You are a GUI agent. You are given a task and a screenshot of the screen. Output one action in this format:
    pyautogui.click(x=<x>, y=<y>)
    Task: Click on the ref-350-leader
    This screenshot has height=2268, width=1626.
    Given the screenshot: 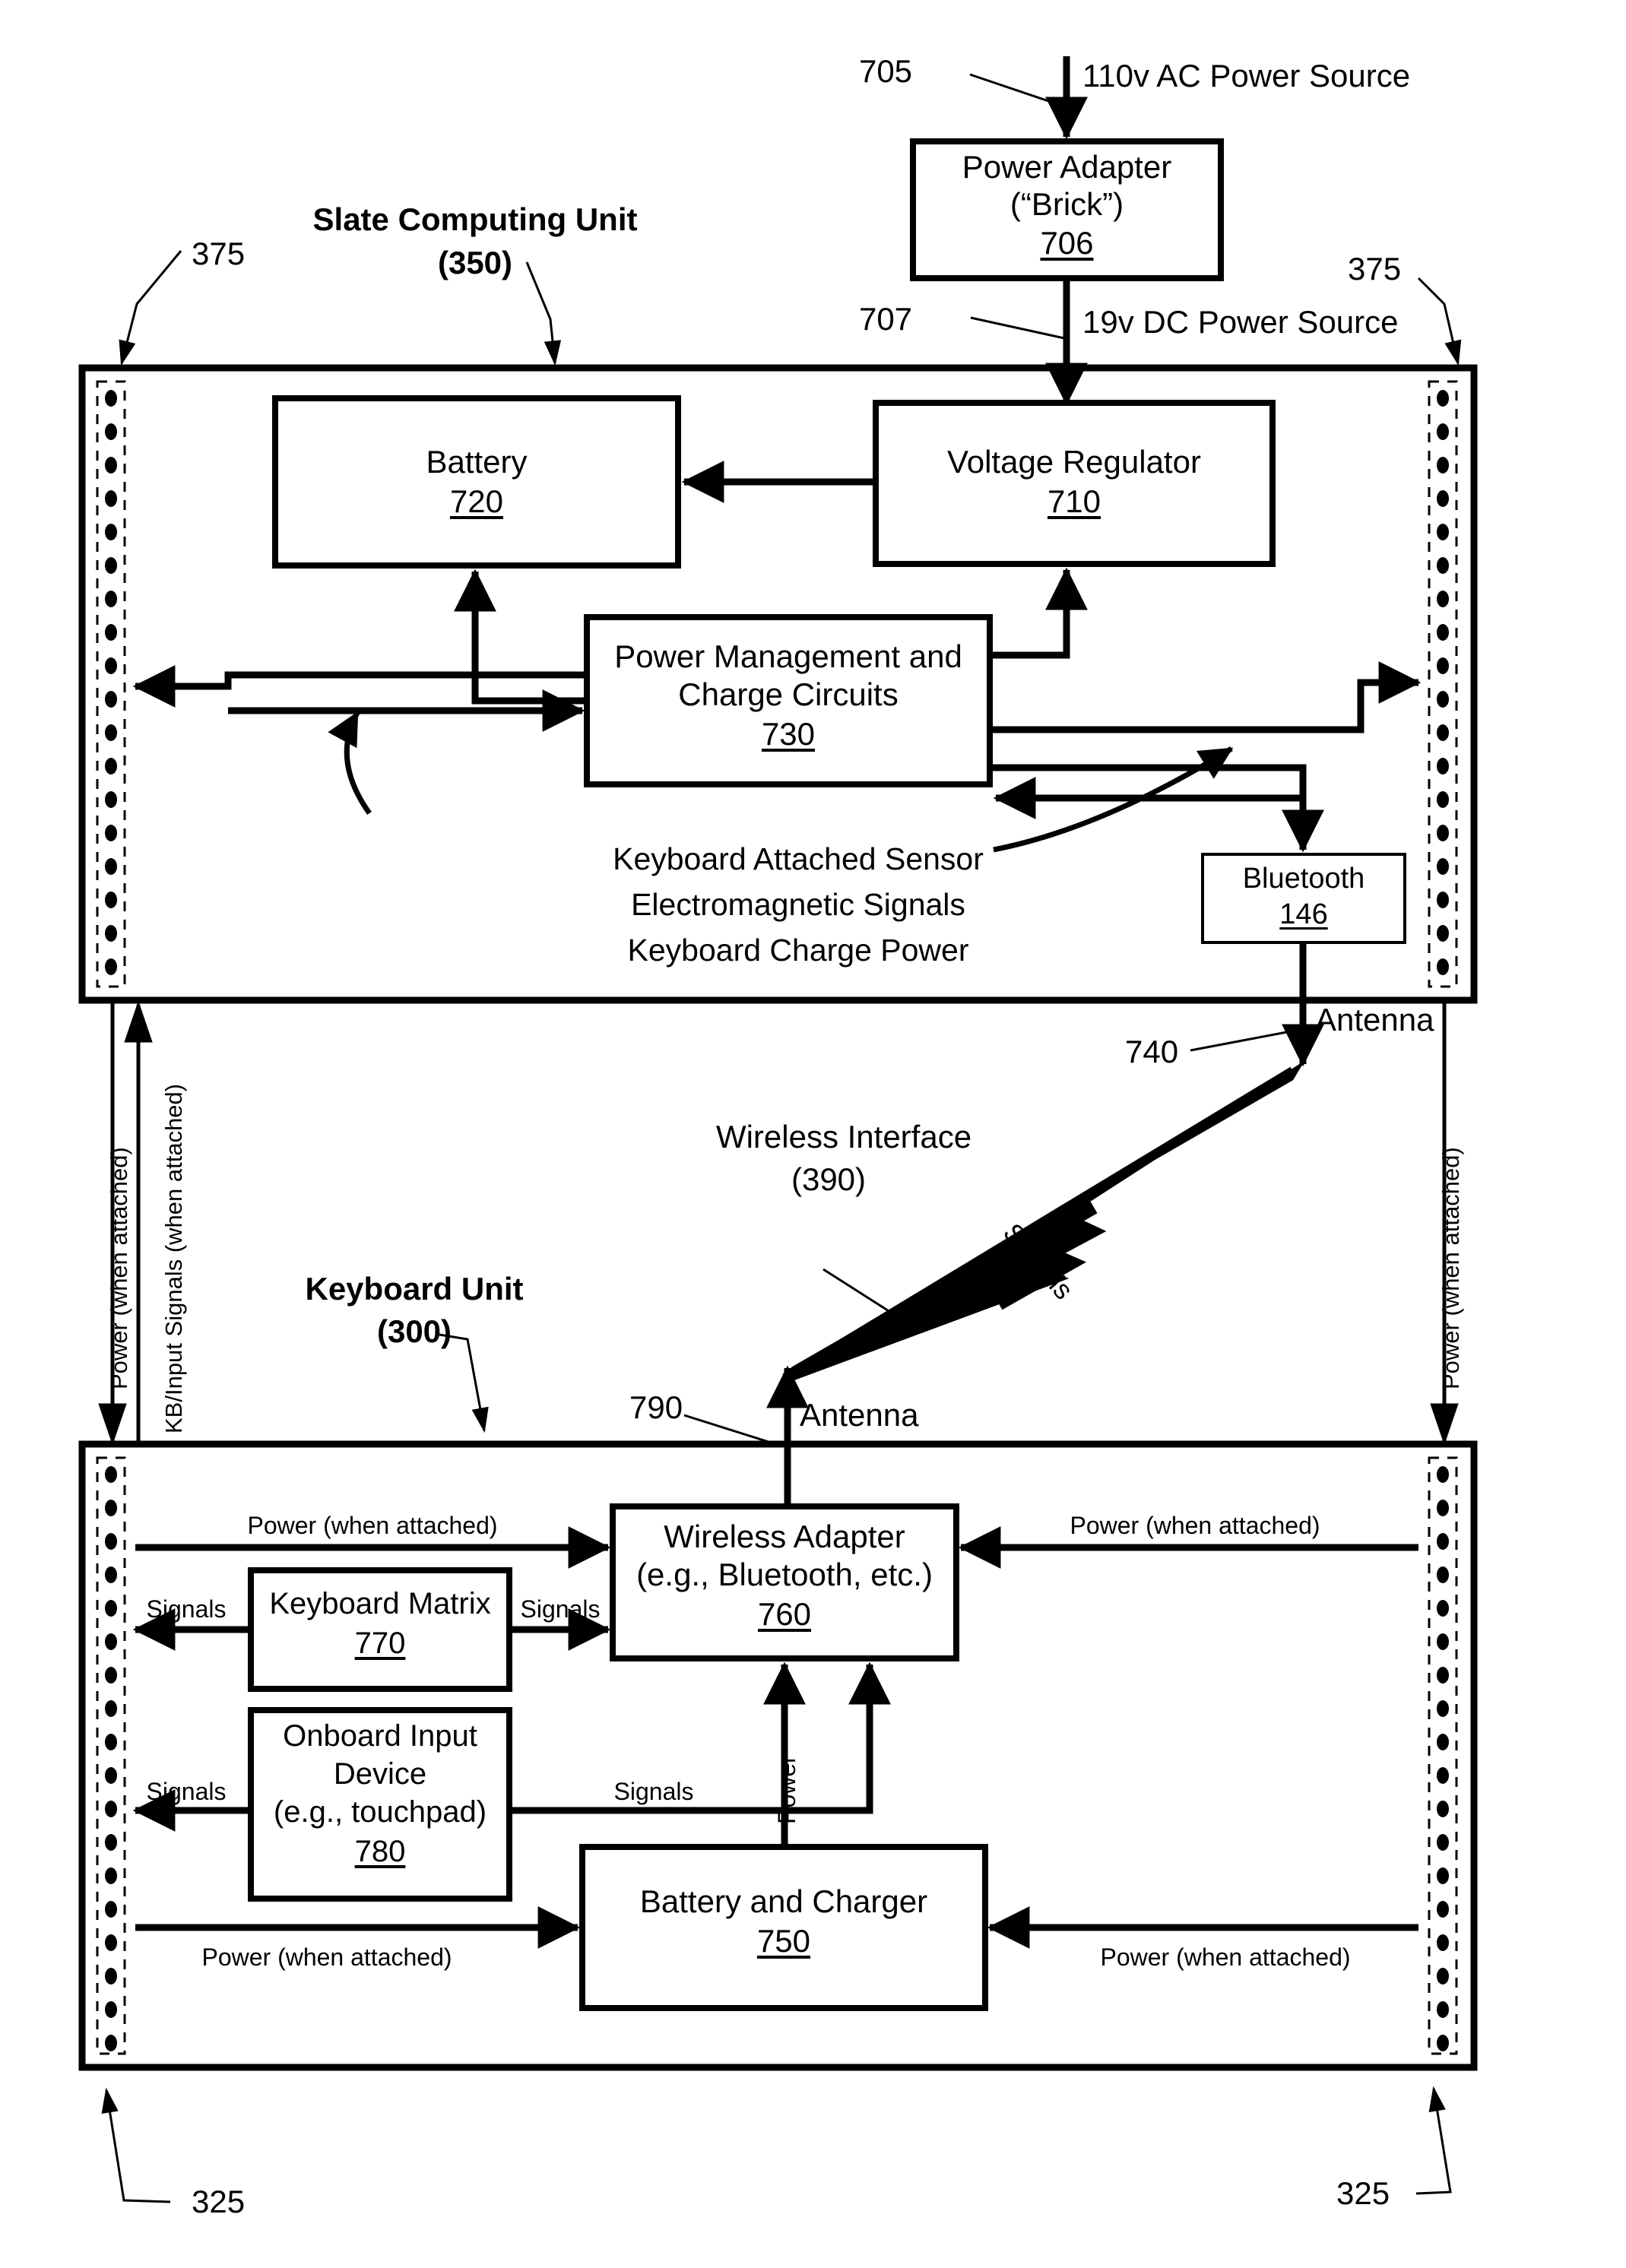 What is the action you would take?
    pyautogui.click(x=543, y=313)
    